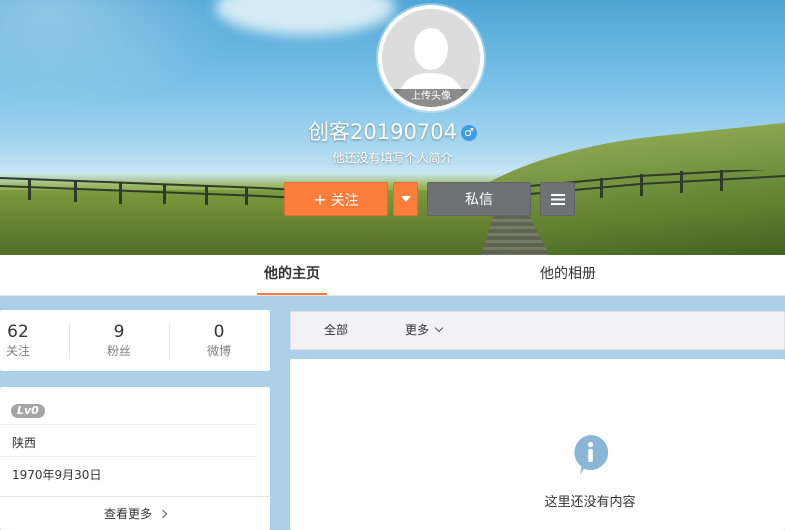  What do you see at coordinates (120, 55) in the screenshot?
I see `cover-sky-haze` at bounding box center [120, 55].